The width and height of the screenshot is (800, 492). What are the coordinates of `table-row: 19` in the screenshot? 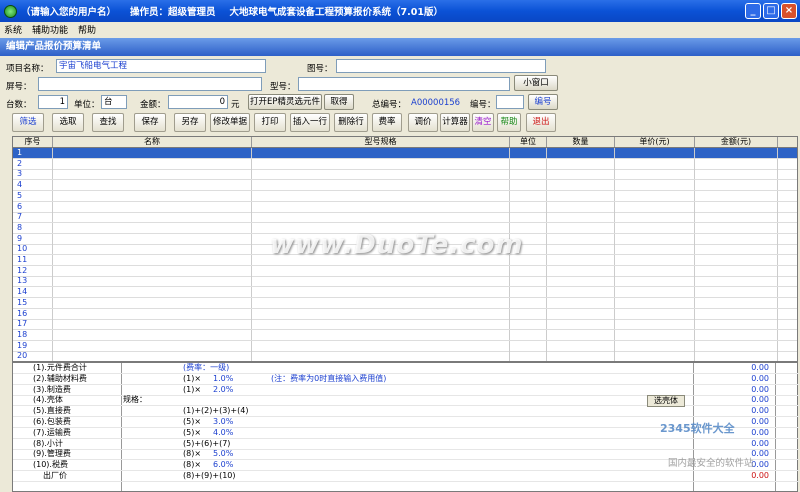 It's located at (405, 346).